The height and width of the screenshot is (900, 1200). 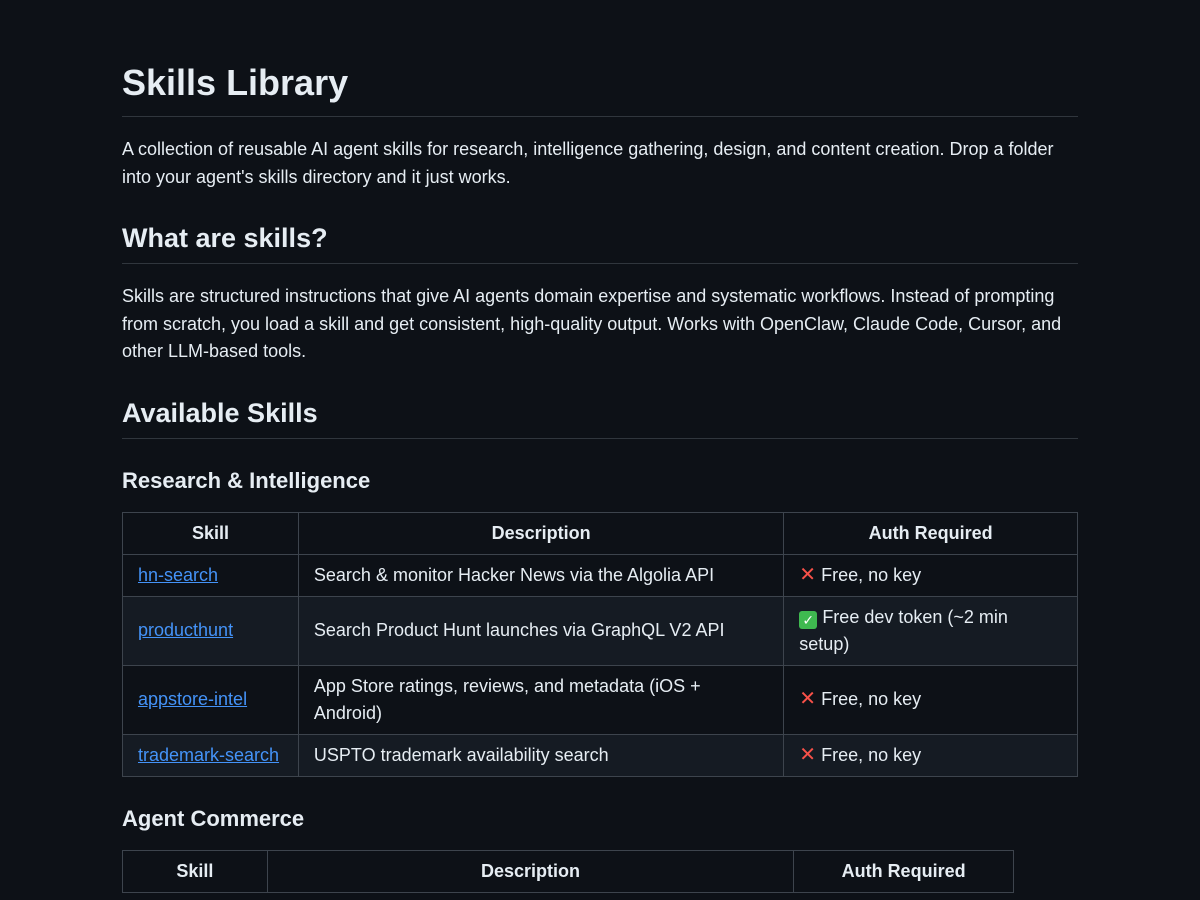 I want to click on check-mark-icon: ✓, so click(x=808, y=619).